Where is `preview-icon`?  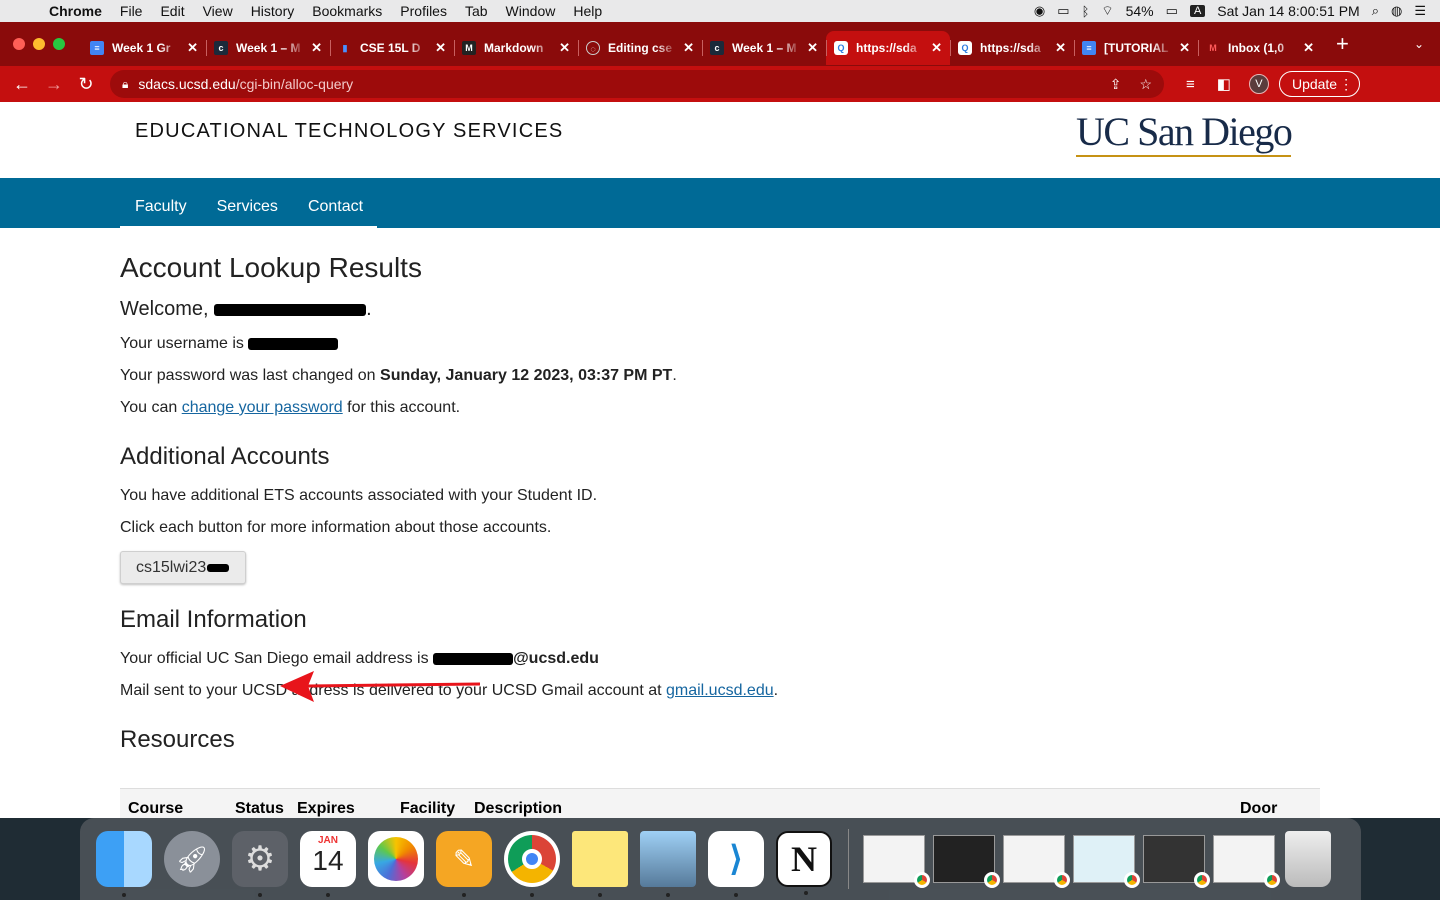 preview-icon is located at coordinates (668, 864).